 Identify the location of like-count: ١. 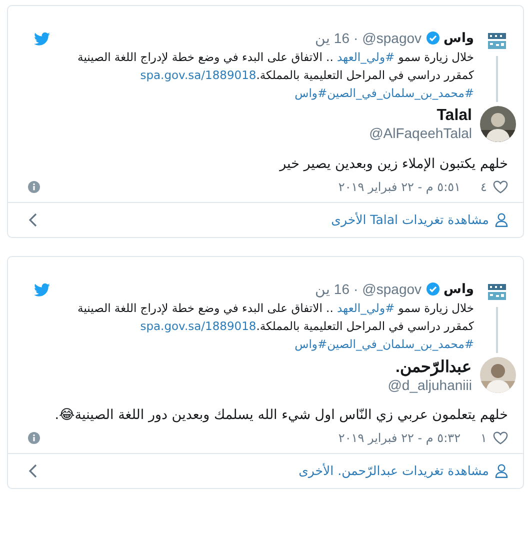
(483, 438).